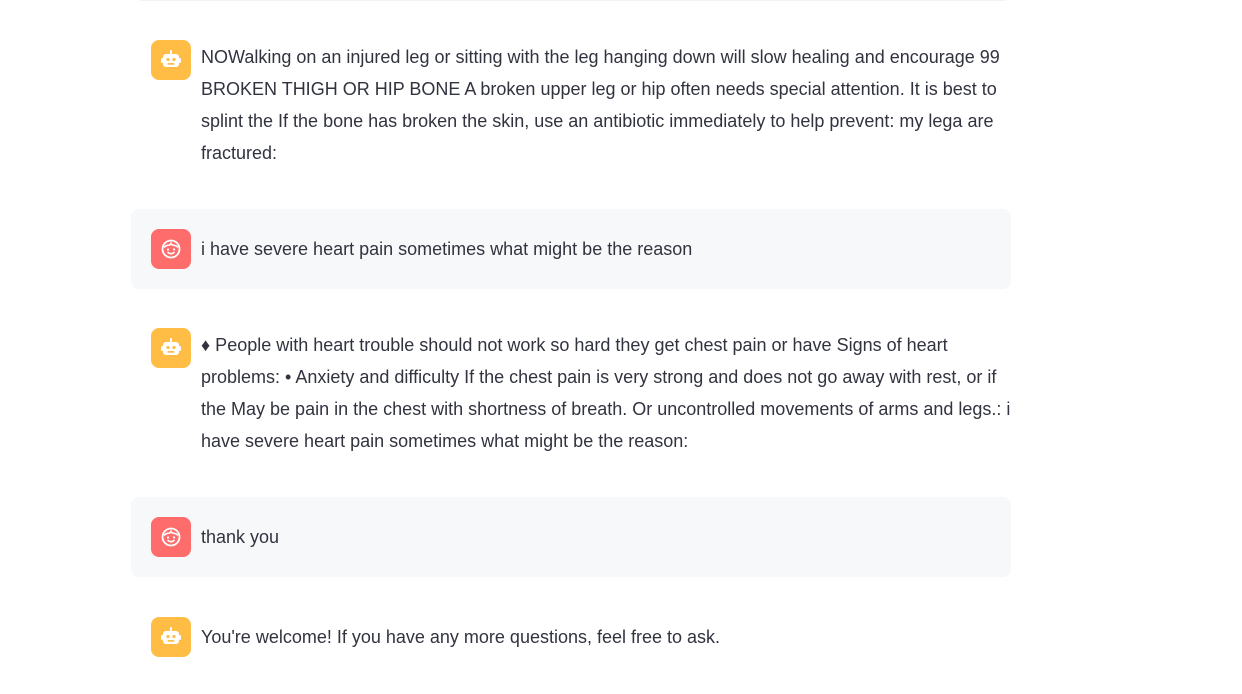 The width and height of the screenshot is (1242, 694). What do you see at coordinates (572, 0) in the screenshot?
I see `divider` at bounding box center [572, 0].